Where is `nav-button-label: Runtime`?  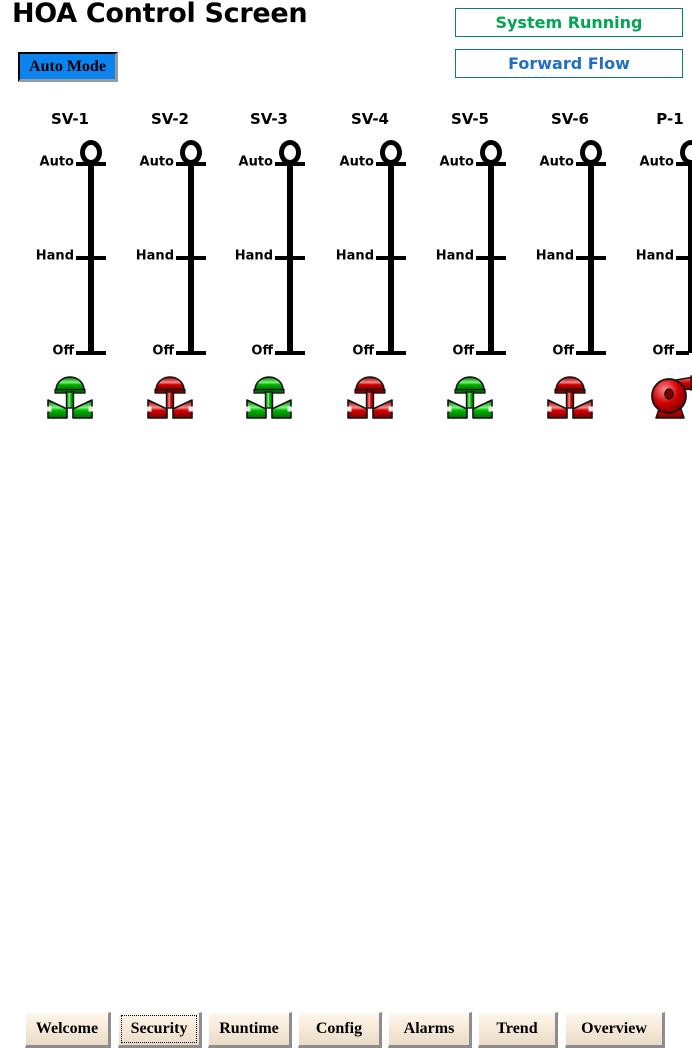
nav-button-label: Runtime is located at coordinates (249, 1028).